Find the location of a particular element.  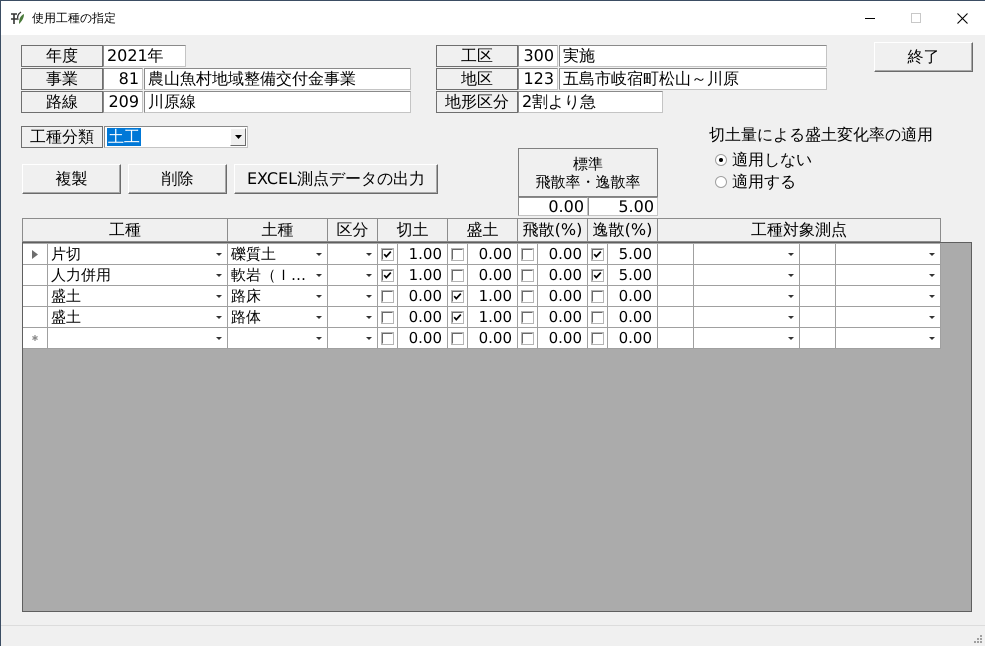

combo-cell: 路体 is located at coordinates (278, 317).